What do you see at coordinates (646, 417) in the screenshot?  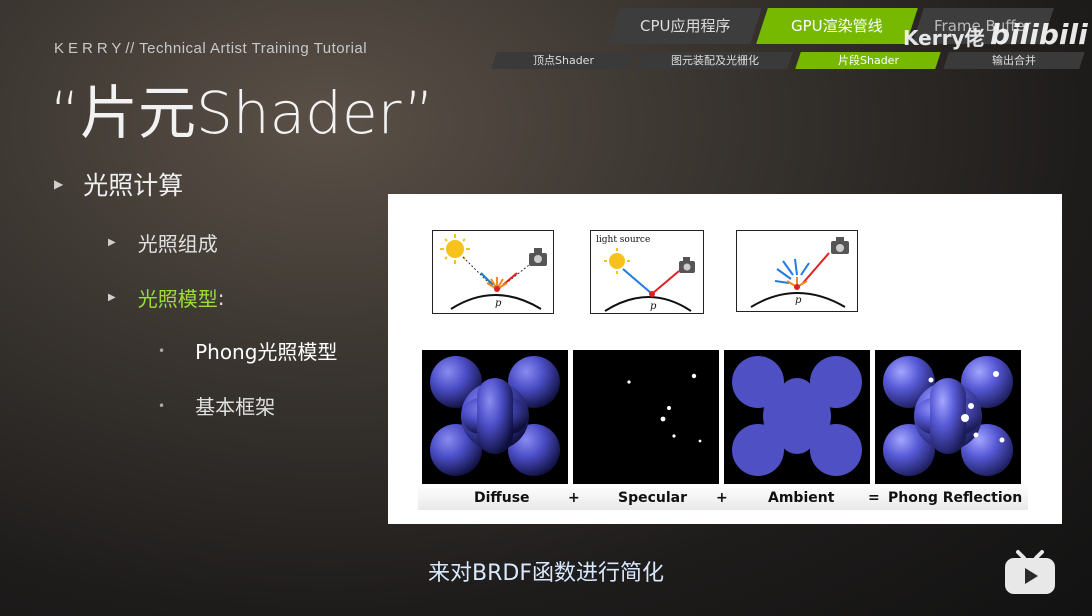 I see `specular-render` at bounding box center [646, 417].